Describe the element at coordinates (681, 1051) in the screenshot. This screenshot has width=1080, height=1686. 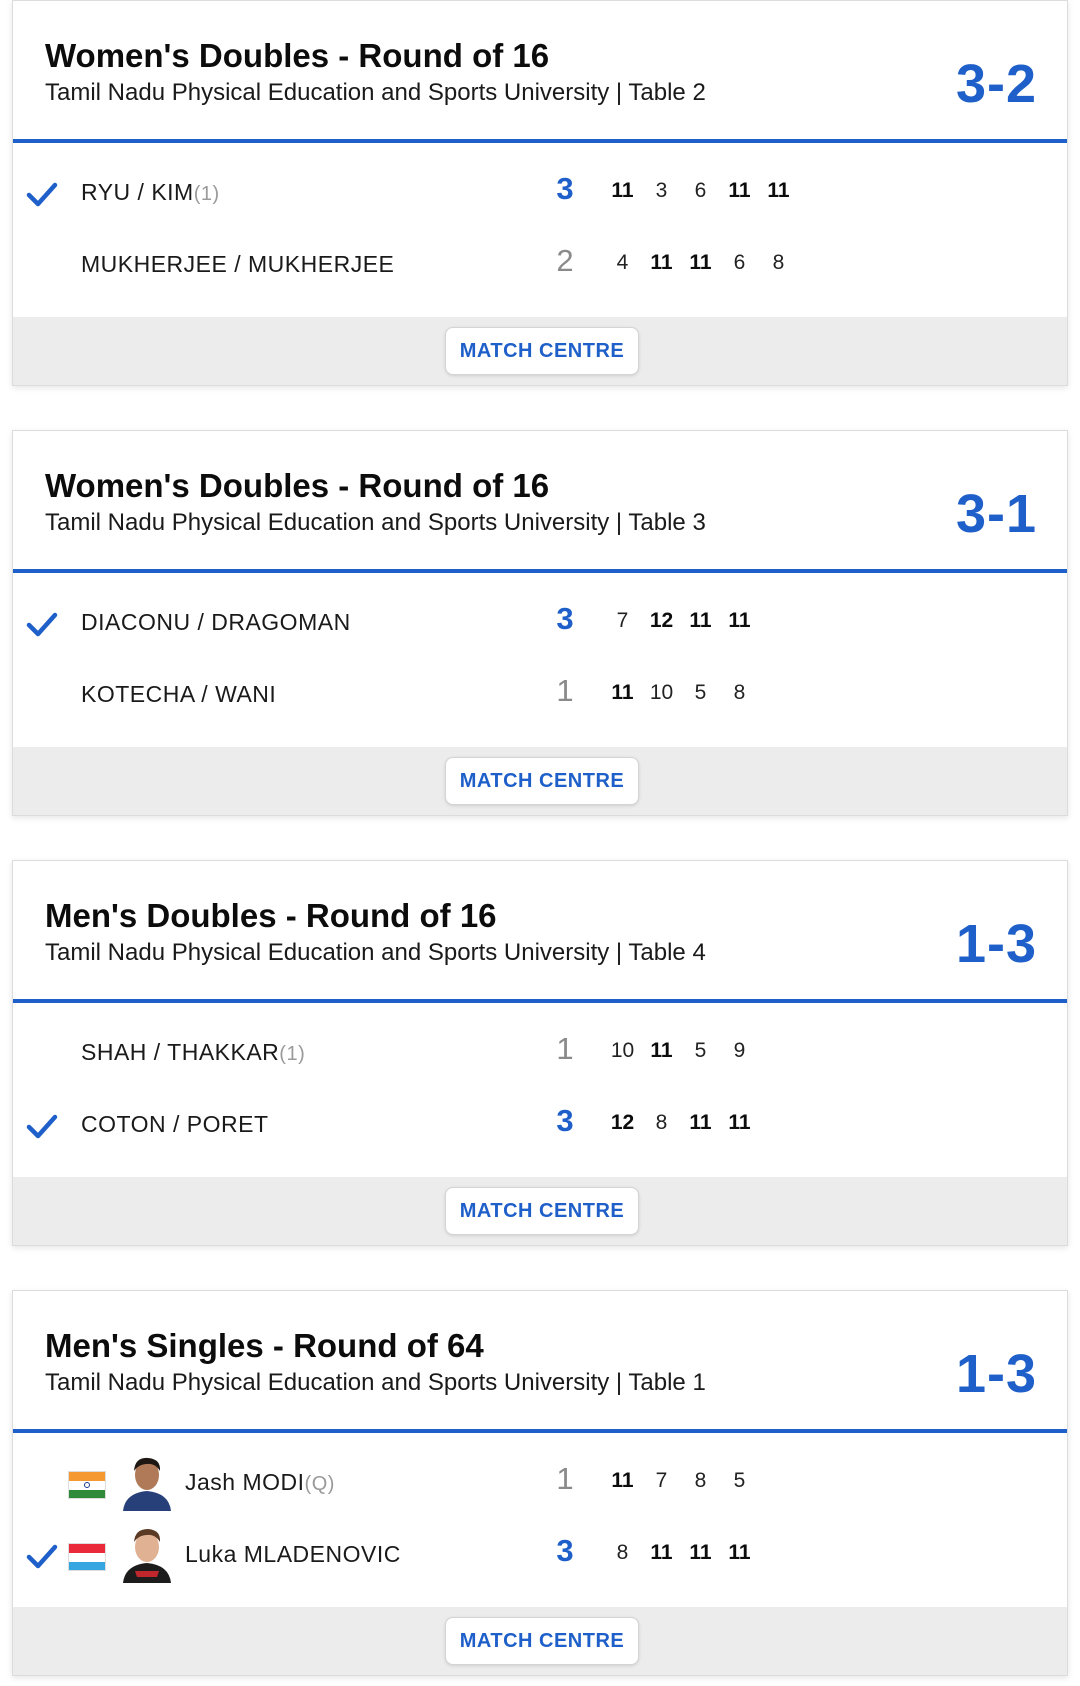
I see `game-scores: 10 11 5 9` at that location.